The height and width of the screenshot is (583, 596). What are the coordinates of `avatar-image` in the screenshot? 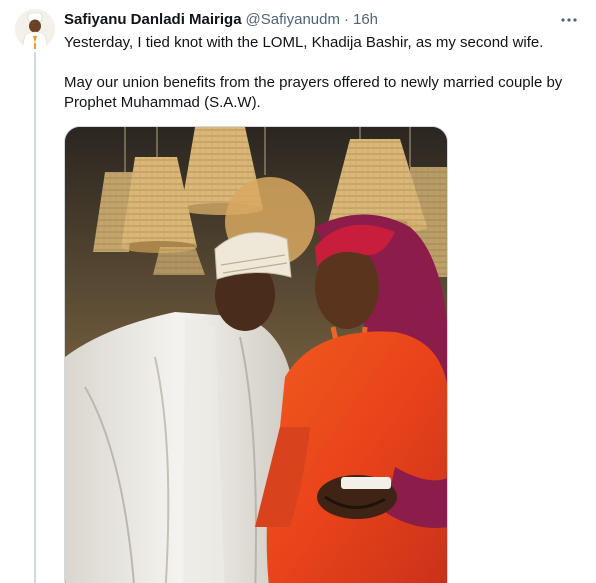 It's located at (35, 29).